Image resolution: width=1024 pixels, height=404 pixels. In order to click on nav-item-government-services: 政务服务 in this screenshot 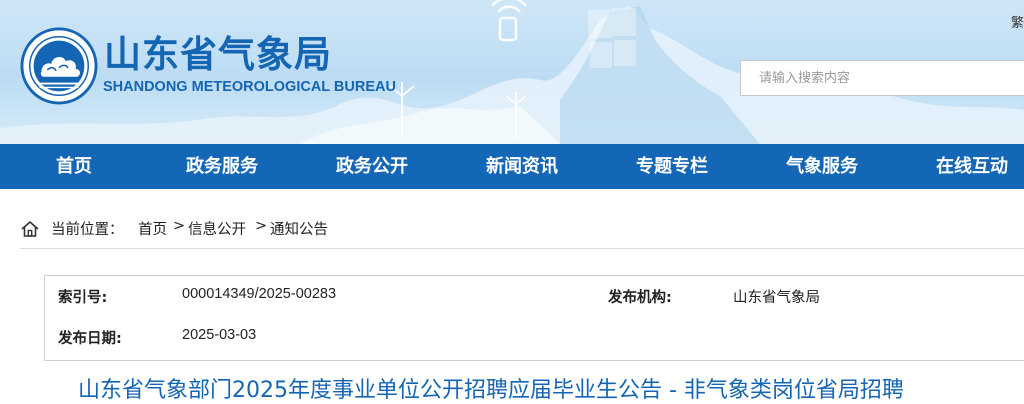, I will do `click(222, 166)`.